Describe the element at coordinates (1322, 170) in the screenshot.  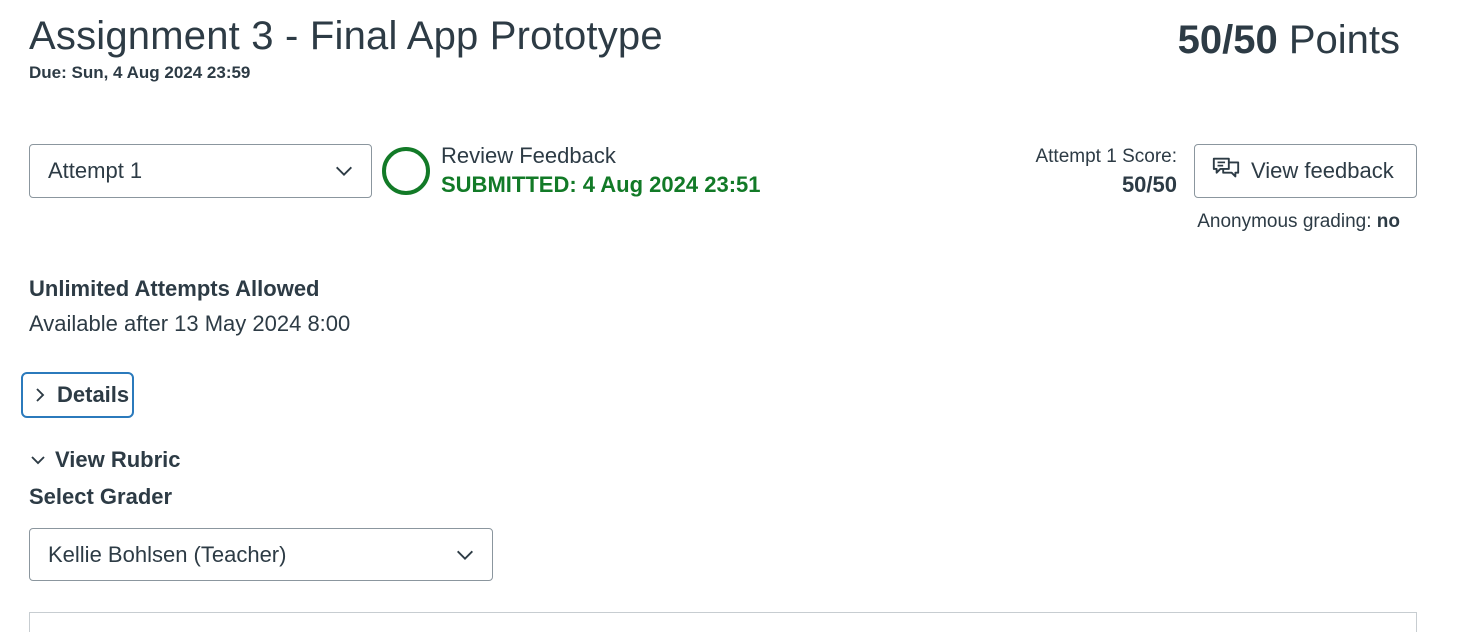
I see `view-feedback-label: View feedback` at that location.